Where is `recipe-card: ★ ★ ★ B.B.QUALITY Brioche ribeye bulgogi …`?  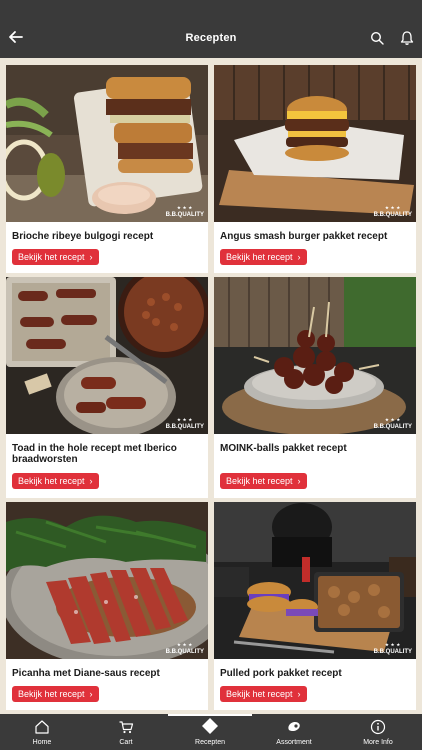
recipe-card: ★ ★ ★ B.B.QUALITY Brioche ribeye bulgogi … is located at coordinates (107, 169).